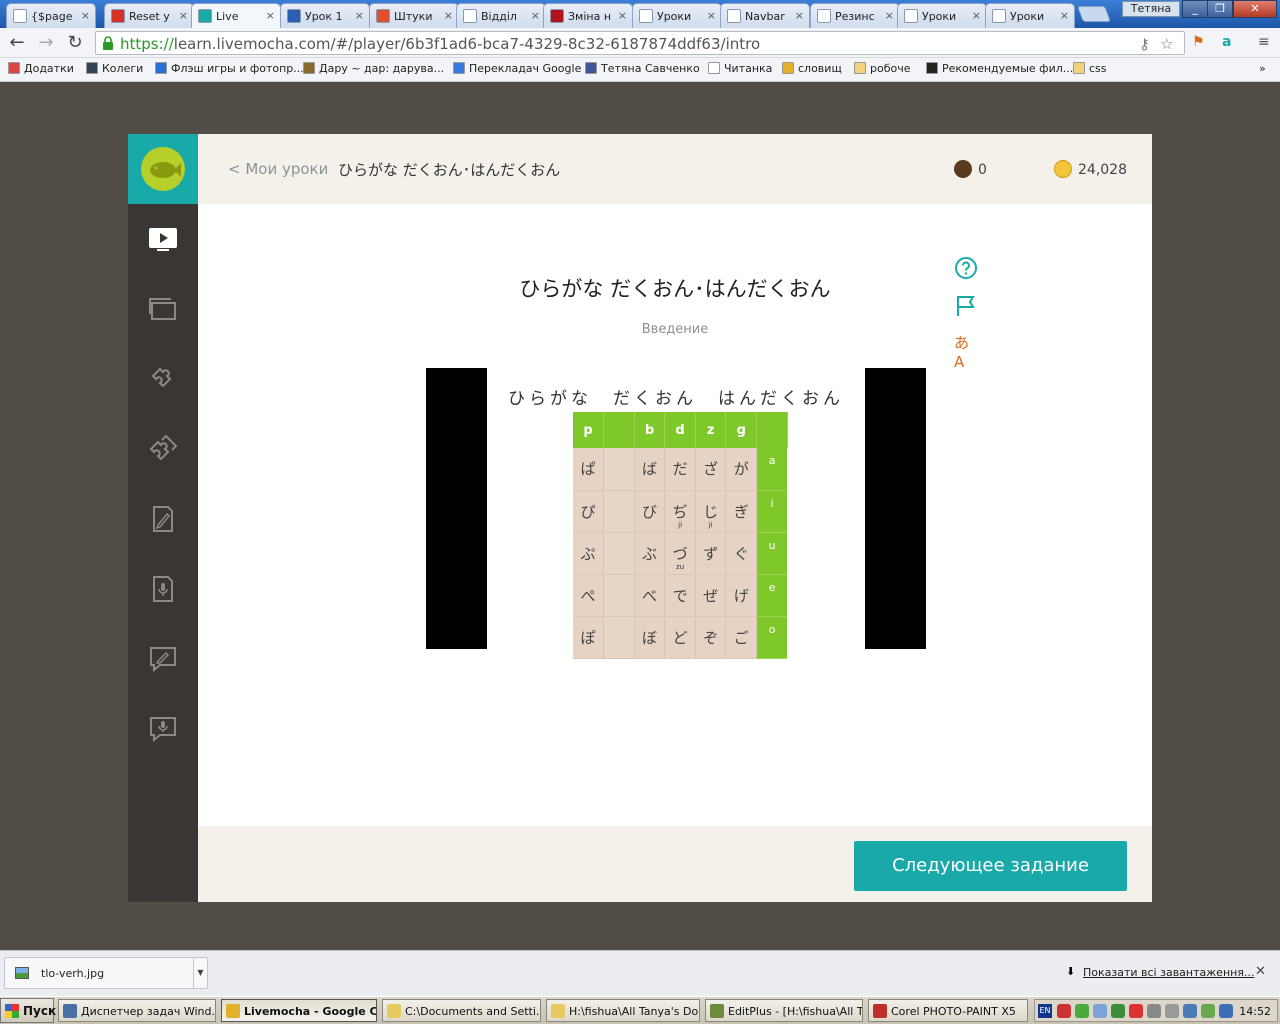 This screenshot has width=1280, height=1024. I want to click on browser-tab: Урок 1 ×, so click(325, 15).